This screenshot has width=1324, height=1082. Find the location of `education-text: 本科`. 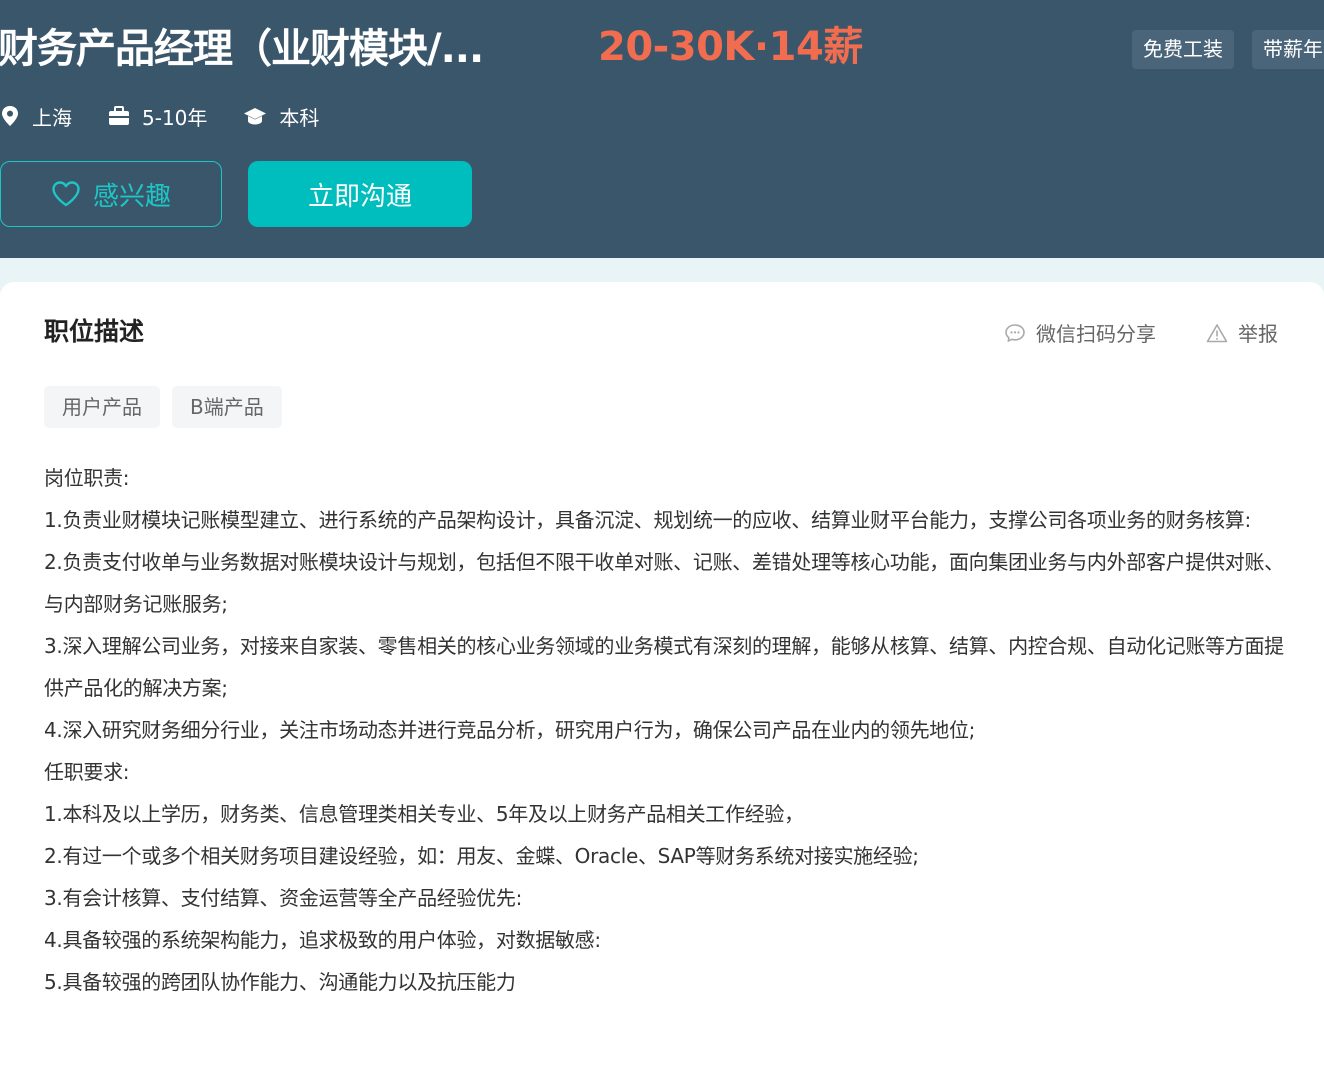

education-text: 本科 is located at coordinates (299, 117).